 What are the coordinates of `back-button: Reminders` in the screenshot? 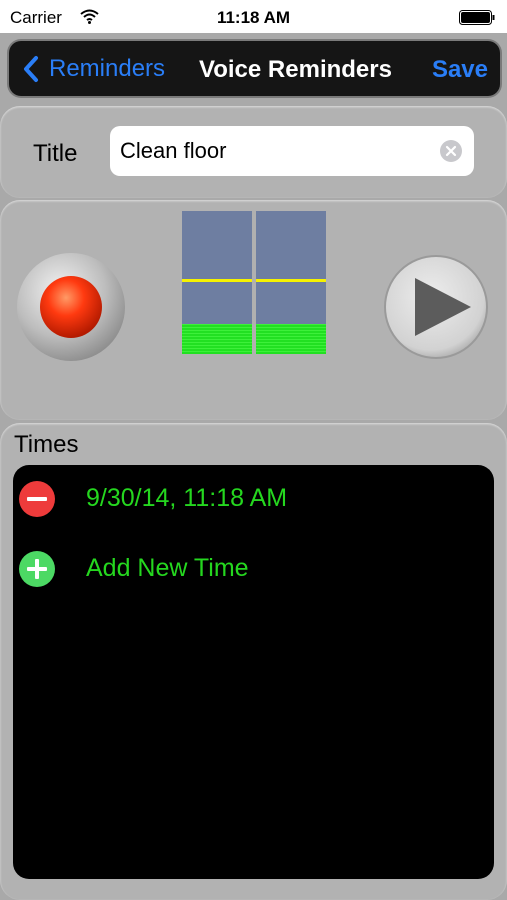 It's located at (94, 69).